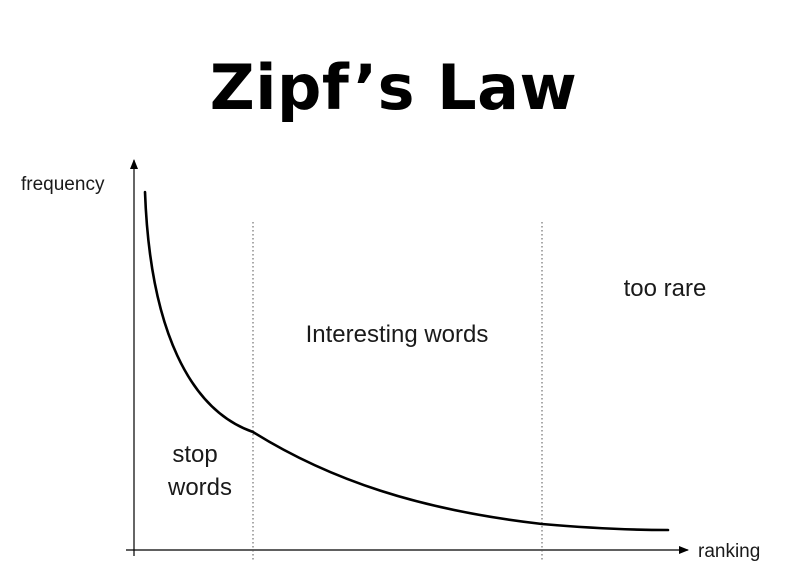 The width and height of the screenshot is (787, 576). I want to click on interesting-words-label: Interesting words, so click(397, 334).